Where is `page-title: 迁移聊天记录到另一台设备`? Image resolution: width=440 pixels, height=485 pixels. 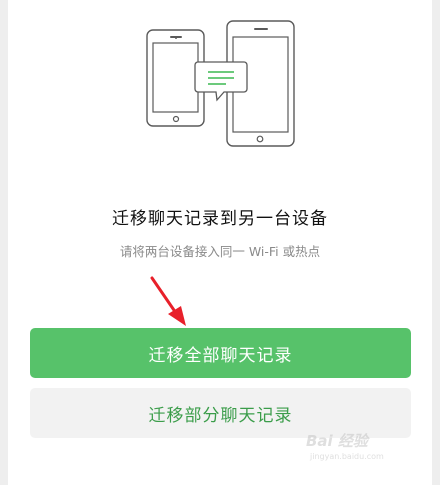 page-title: 迁移聊天记录到另一台设备 is located at coordinates (220, 219).